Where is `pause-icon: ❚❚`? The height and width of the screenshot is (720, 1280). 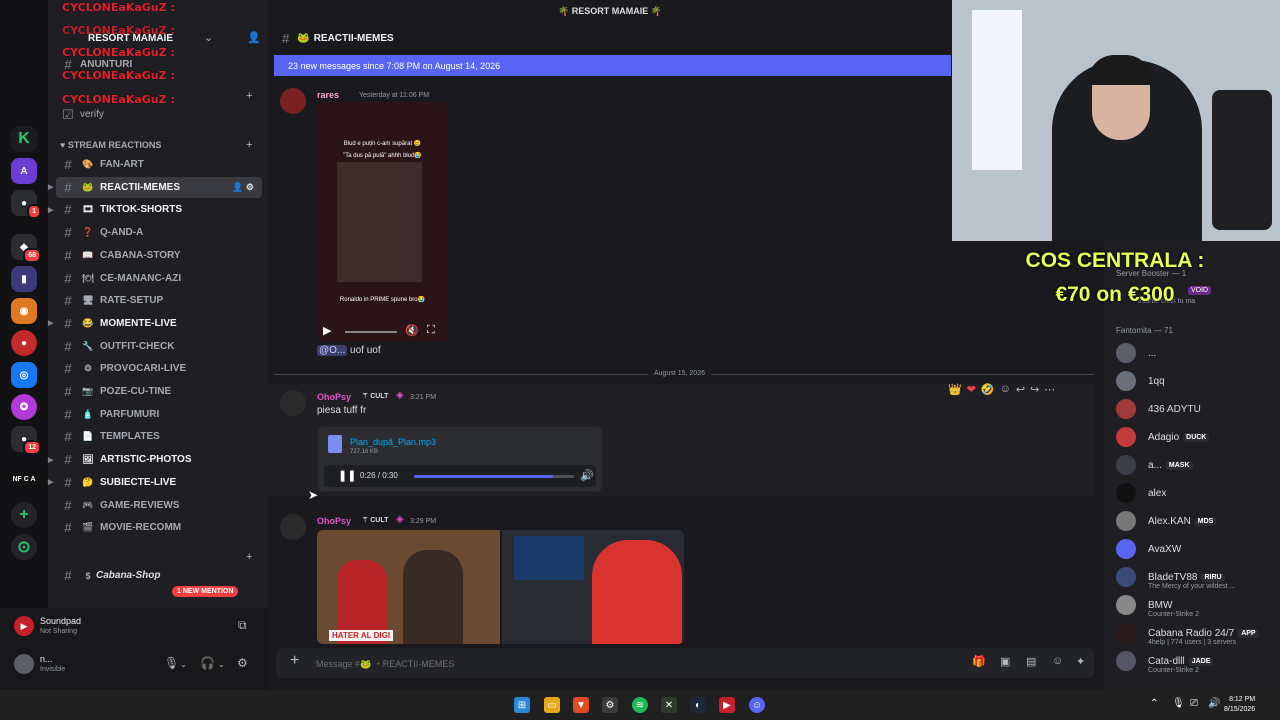 pause-icon: ❚❚ is located at coordinates (347, 475).